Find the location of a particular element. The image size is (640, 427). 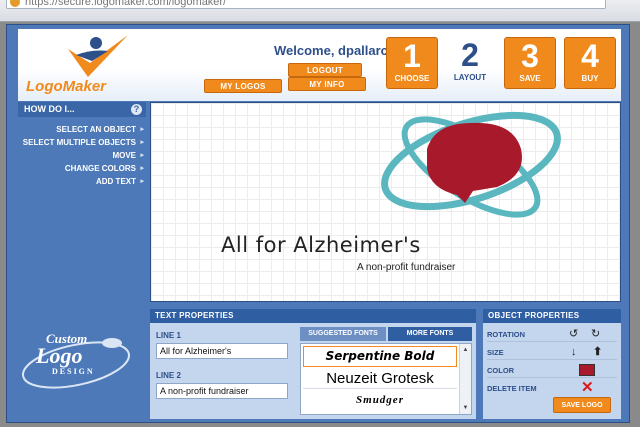

logo-word-maker: Maker is located at coordinates (84, 86).